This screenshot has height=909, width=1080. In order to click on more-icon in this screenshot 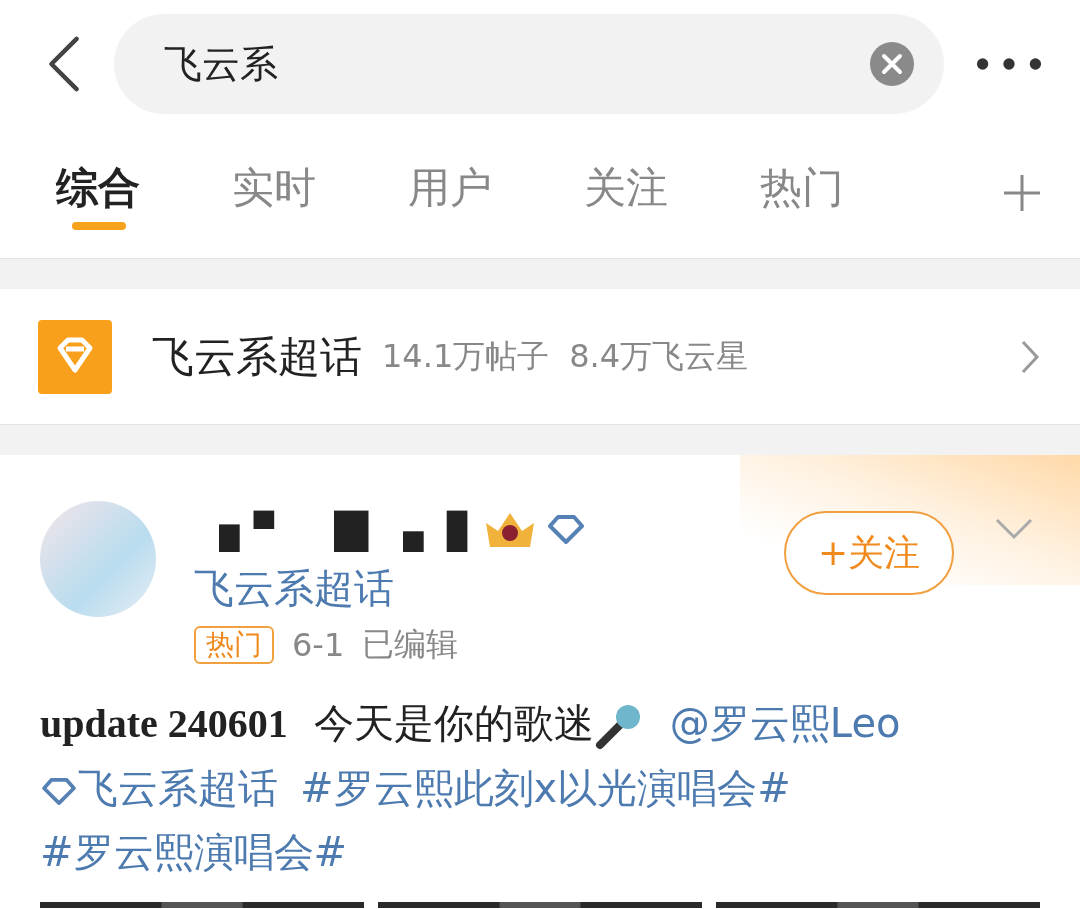, I will do `click(1009, 64)`.